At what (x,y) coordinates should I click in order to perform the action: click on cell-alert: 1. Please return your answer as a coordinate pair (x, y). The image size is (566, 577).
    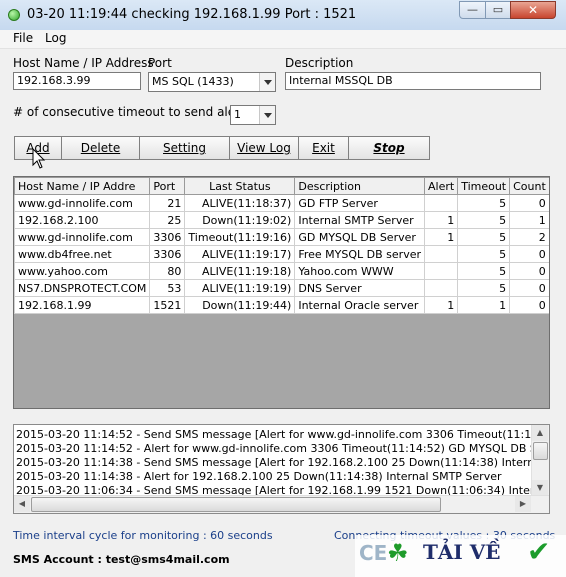
    Looking at the image, I should click on (441, 237).